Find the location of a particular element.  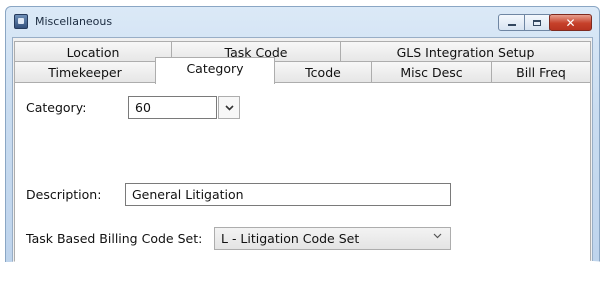

tab-label: Location is located at coordinates (93, 52).